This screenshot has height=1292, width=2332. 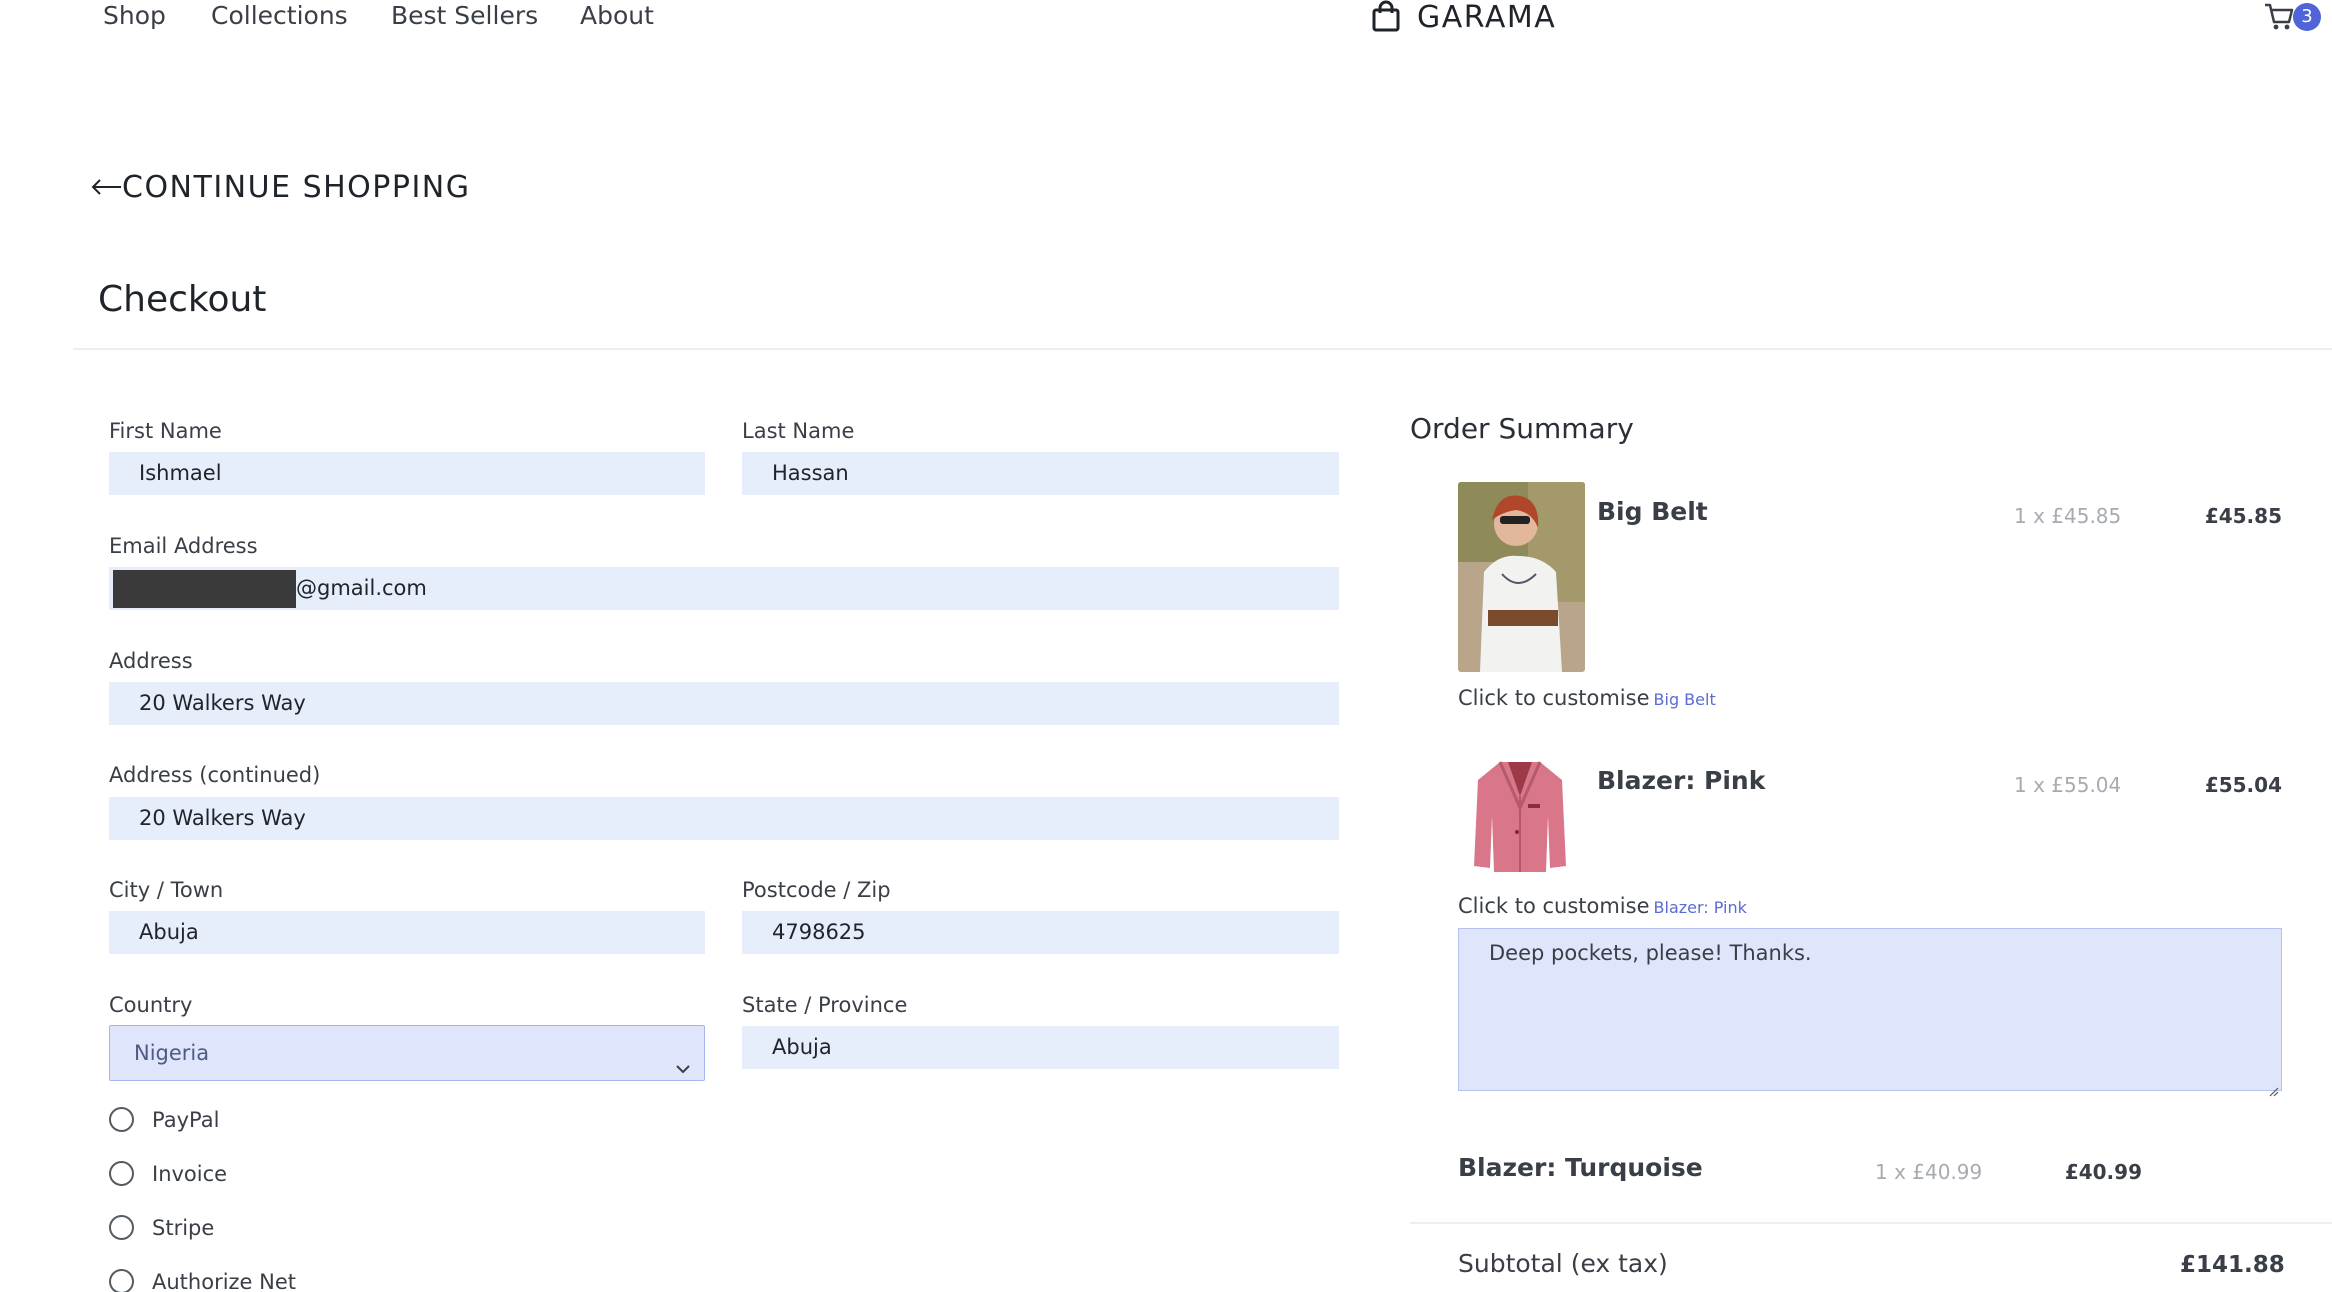 I want to click on nav-link-collections: Collections, so click(x=279, y=16).